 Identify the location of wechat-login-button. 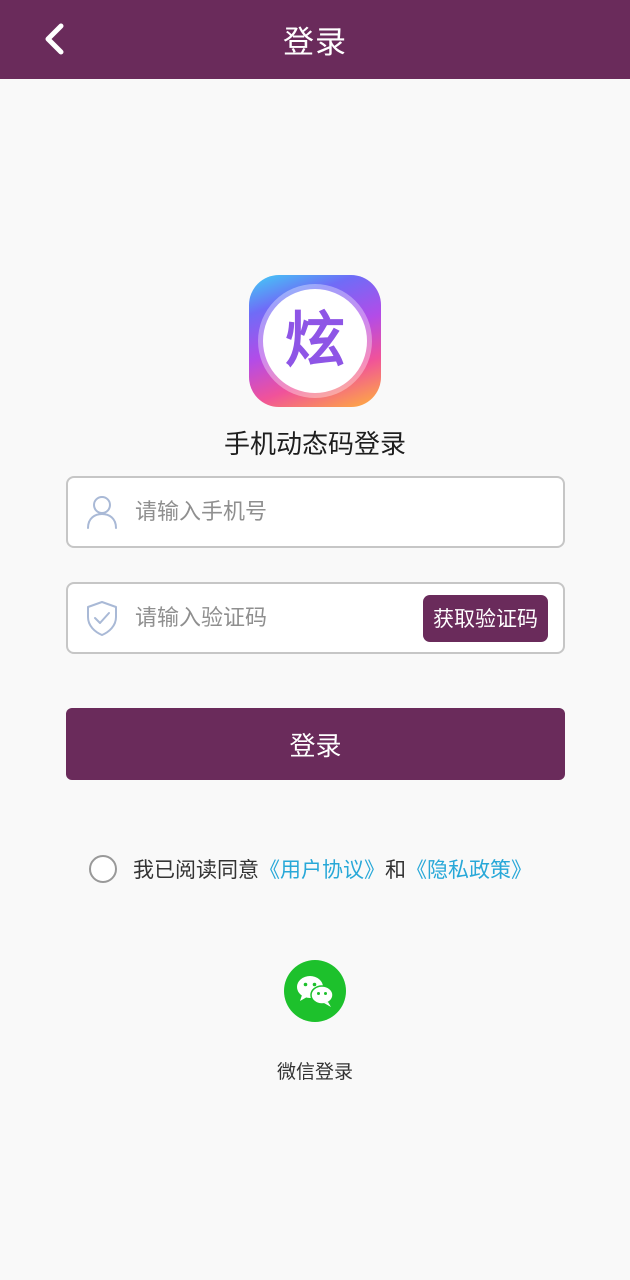
(315, 991).